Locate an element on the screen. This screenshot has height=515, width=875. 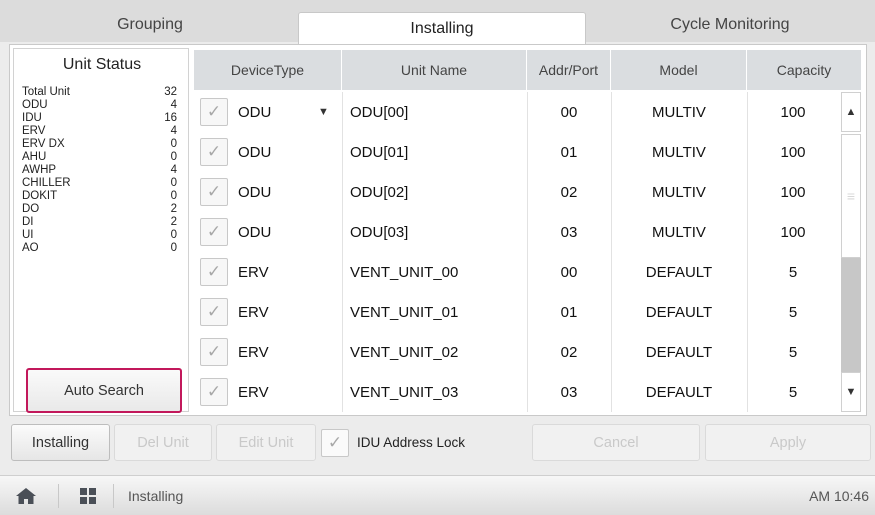
status-row-erv: ERV 4 is located at coordinates (99, 131).